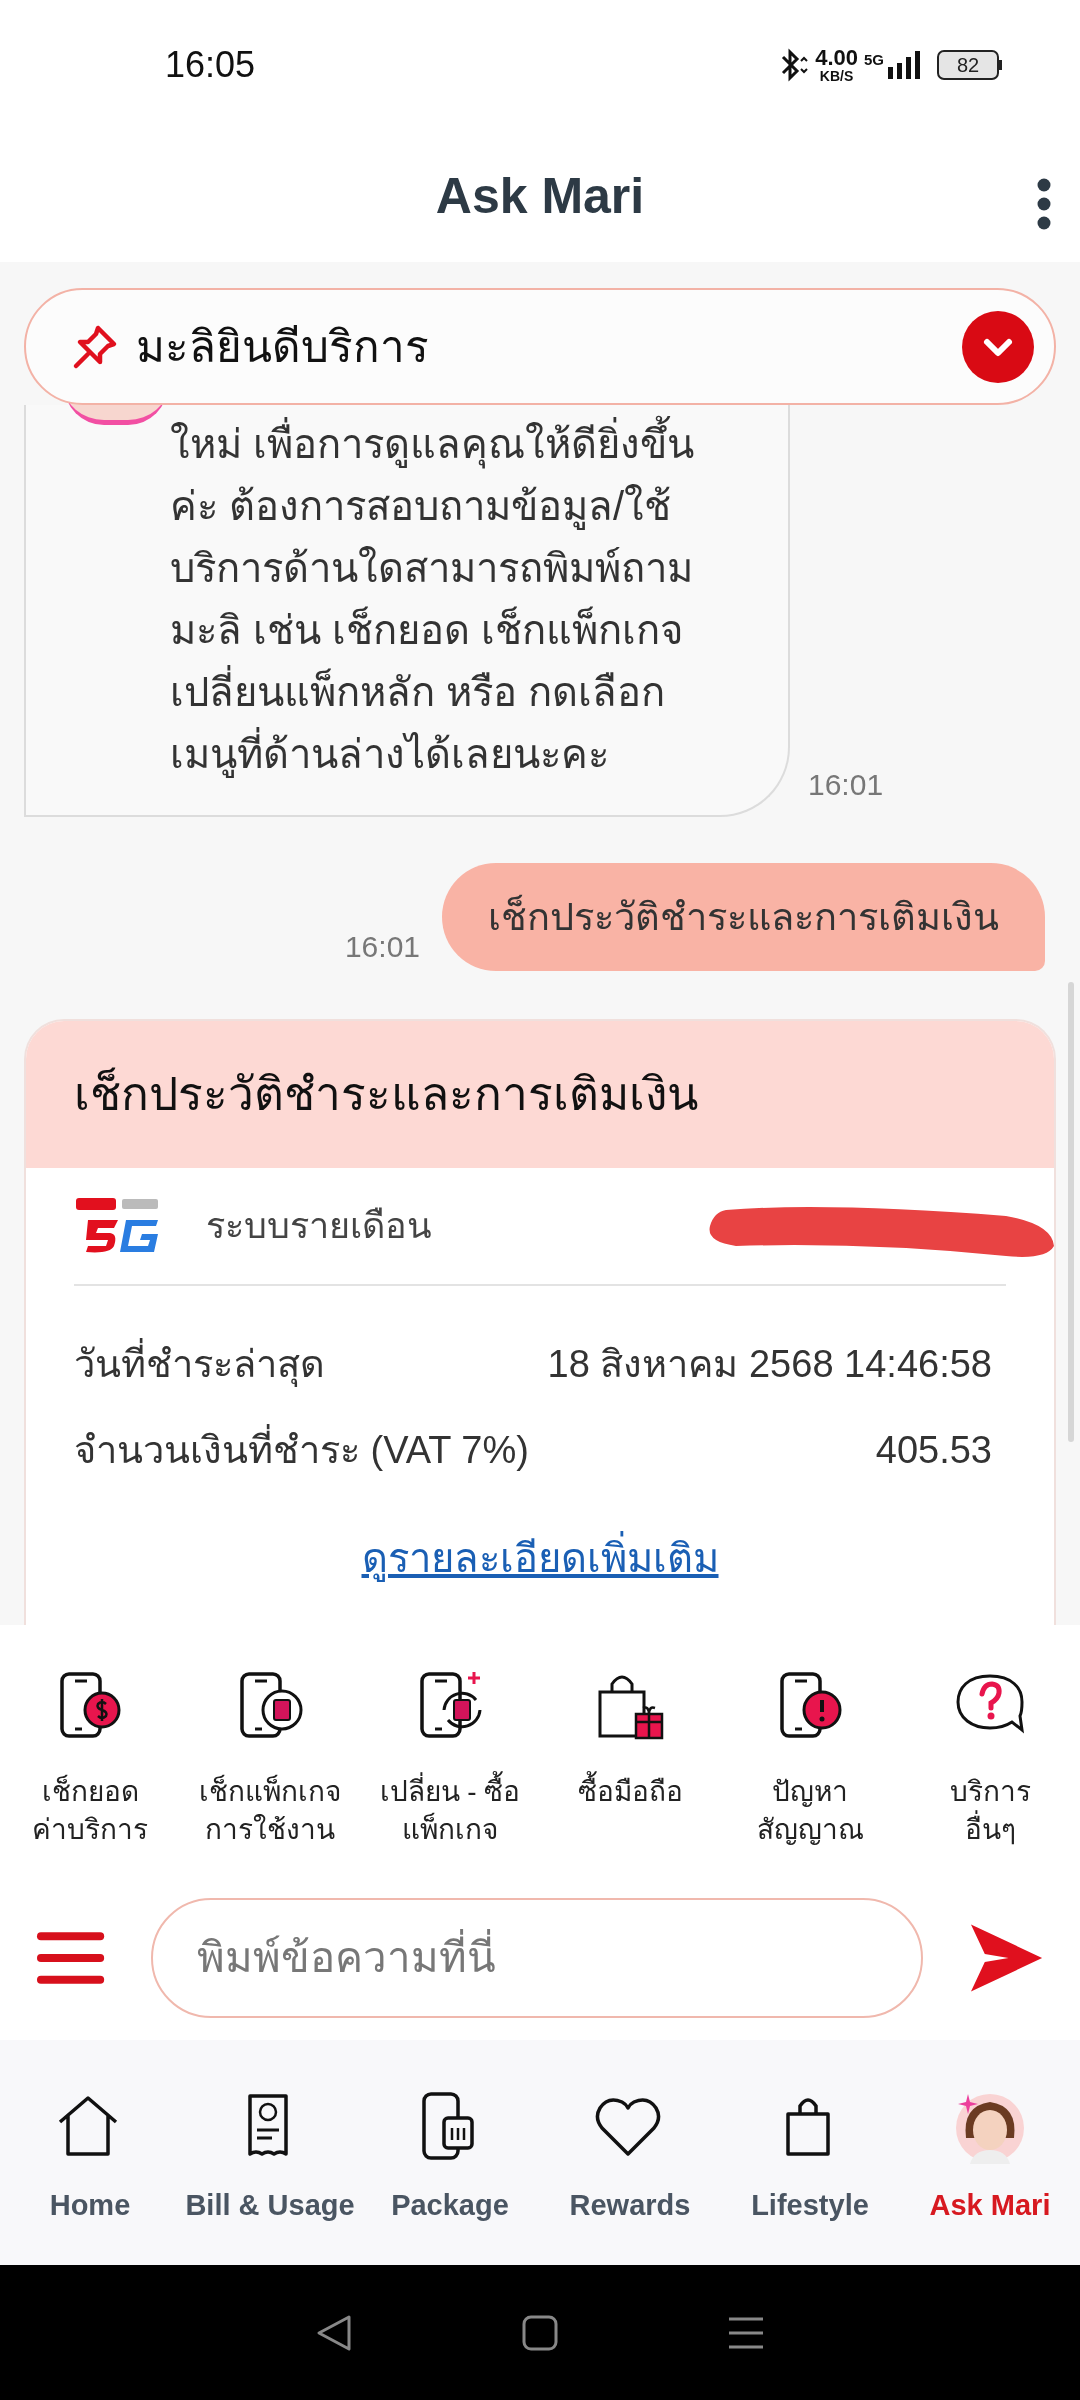  Describe the element at coordinates (464, 599) in the screenshot. I see `message-text: ใหม่ เพื่อการดูแลคุณให้ดียิ่งขึ้น ค่ะ ต้องการสอบถามข้อมูล/ใช้ บริการด้านใดสามารถพิมพ์ถาม มะลิ เช่น เช็กยอด เช็กแพ็กเกจ เปลี่ยนแพ็กหลัก หรือ กดเลือก เมนูที่ด้านล่างได้เลยนะคะ` at that location.